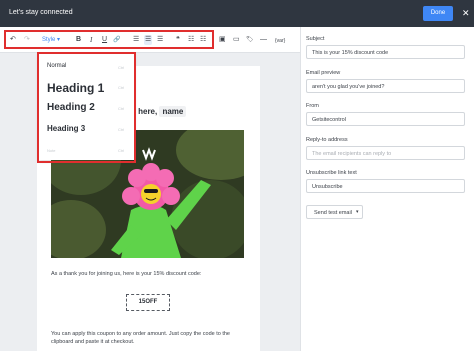 The image size is (474, 351). I want to click on chevron-down-icon: ▾, so click(357, 212).